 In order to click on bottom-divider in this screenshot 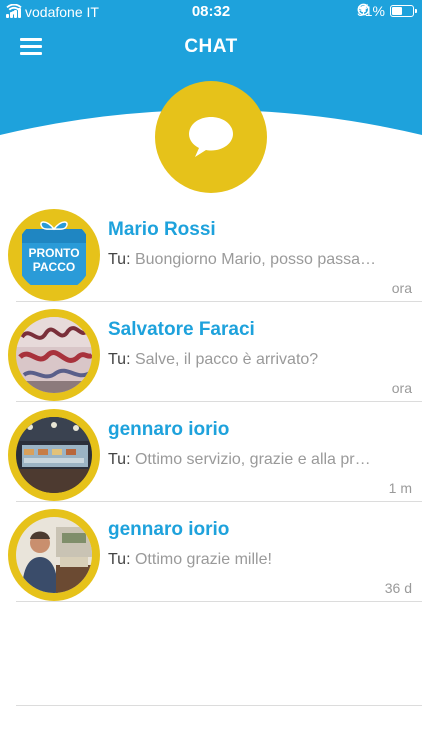, I will do `click(219, 705)`.